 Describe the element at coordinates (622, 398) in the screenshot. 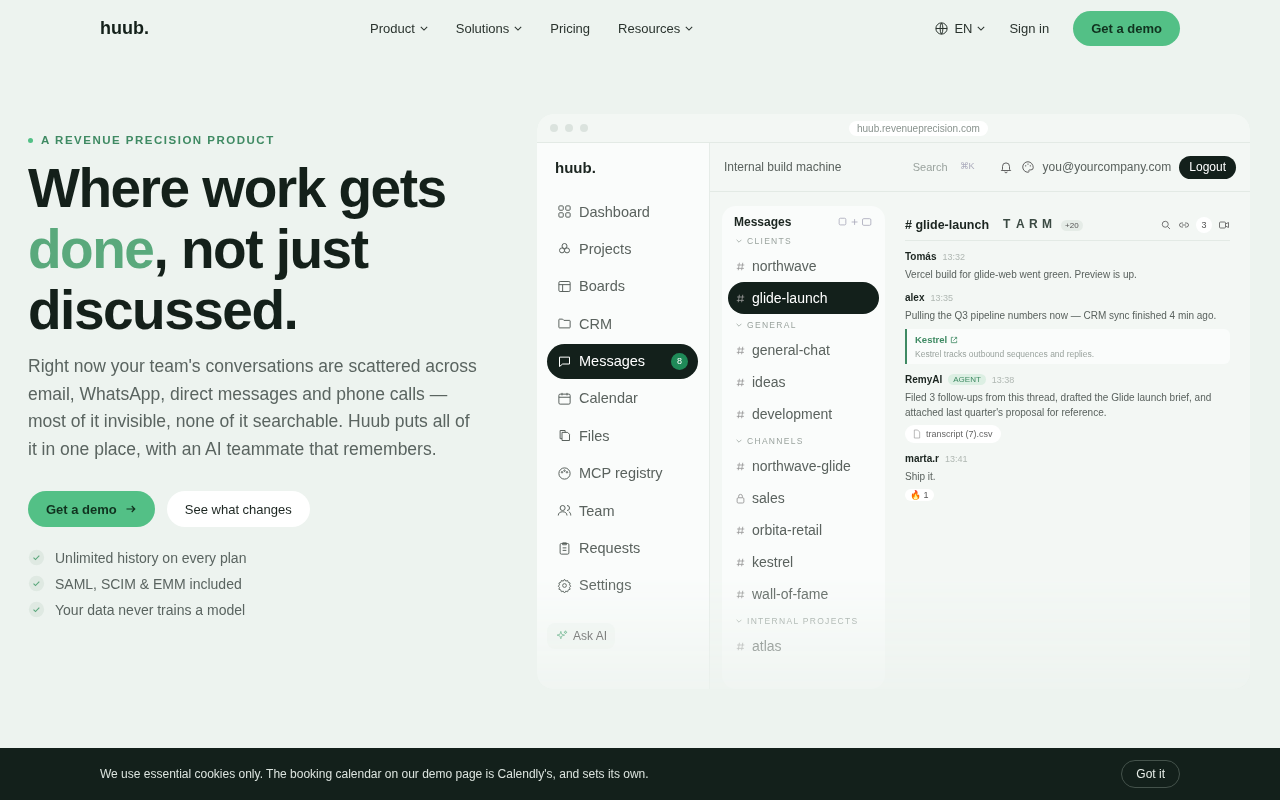

I see `sidebar-item: Calendar` at that location.